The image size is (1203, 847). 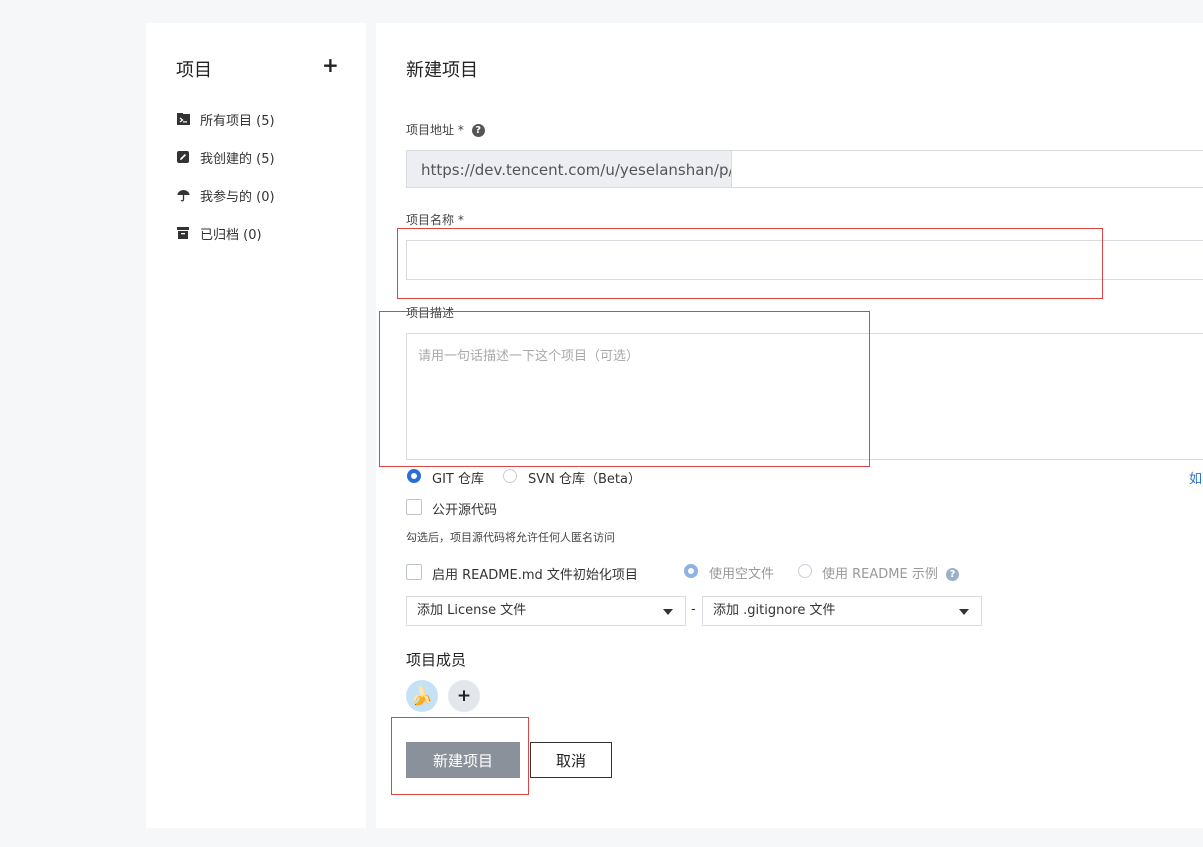 What do you see at coordinates (183, 233) in the screenshot?
I see `archive-icon` at bounding box center [183, 233].